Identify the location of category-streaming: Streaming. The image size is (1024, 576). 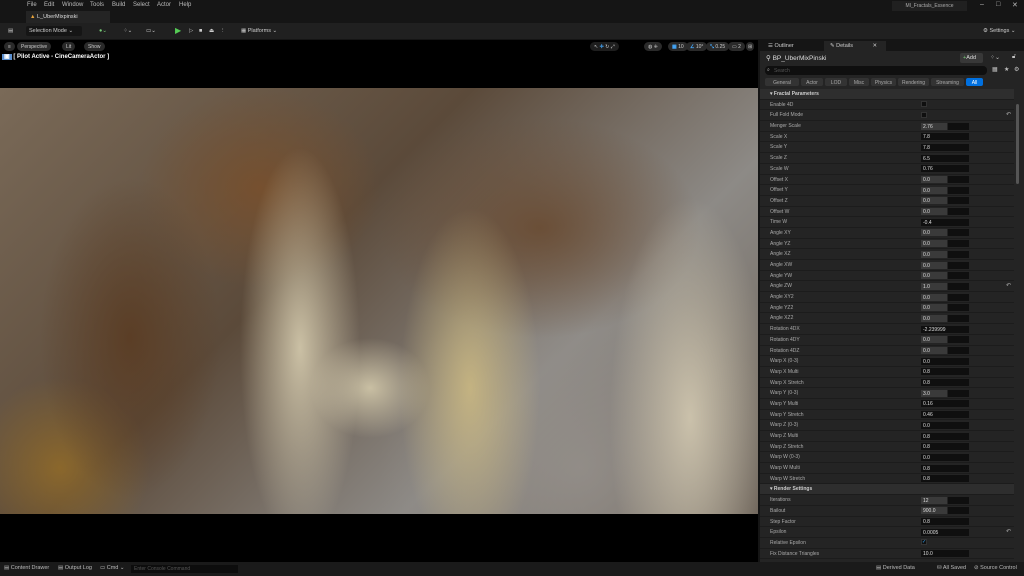
(947, 82).